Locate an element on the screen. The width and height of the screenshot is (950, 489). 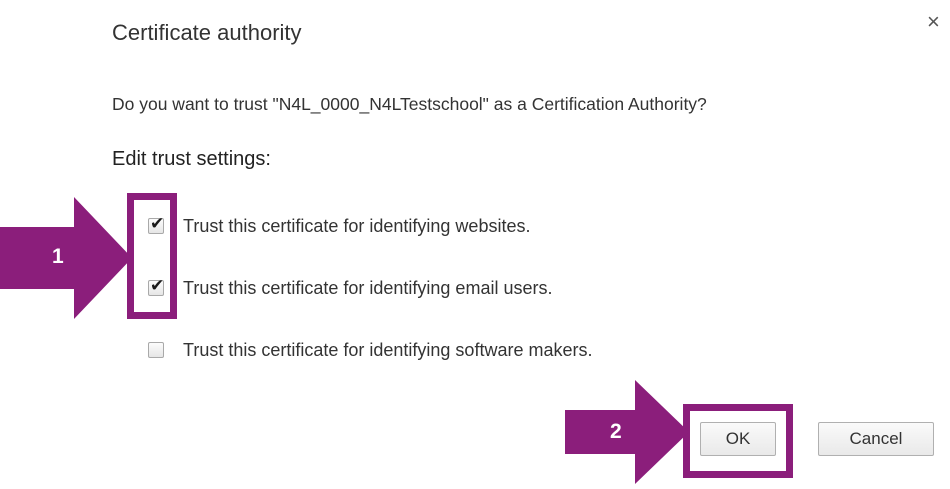
step-2-arrow: 2 is located at coordinates (627, 432).